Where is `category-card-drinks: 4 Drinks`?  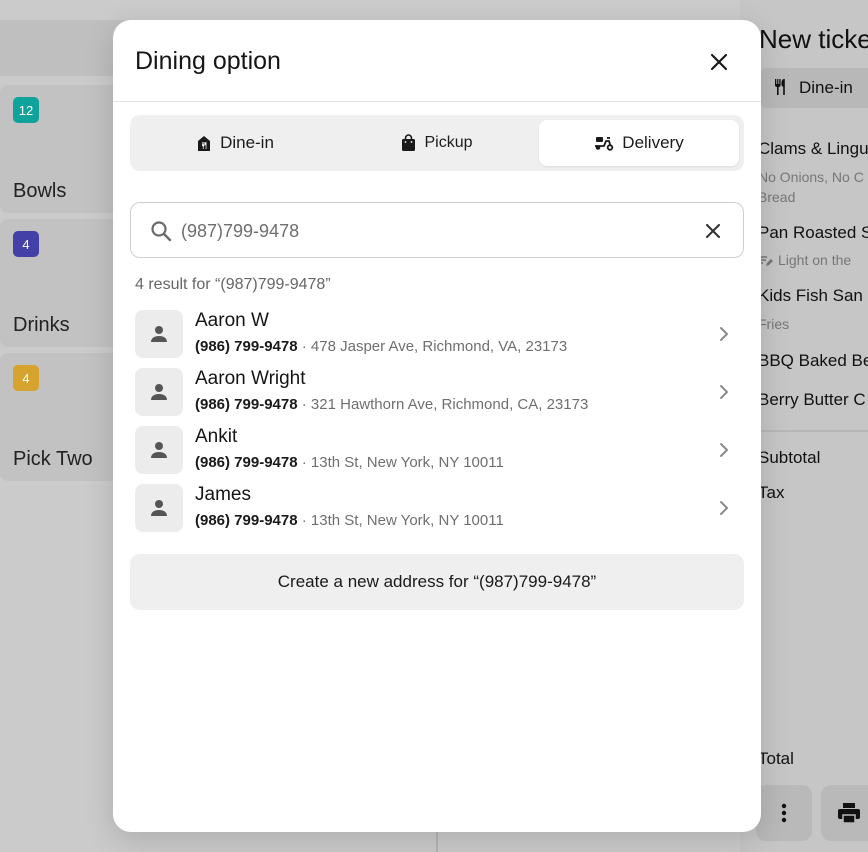
category-card-drinks: 4 Drinks is located at coordinates (65, 283).